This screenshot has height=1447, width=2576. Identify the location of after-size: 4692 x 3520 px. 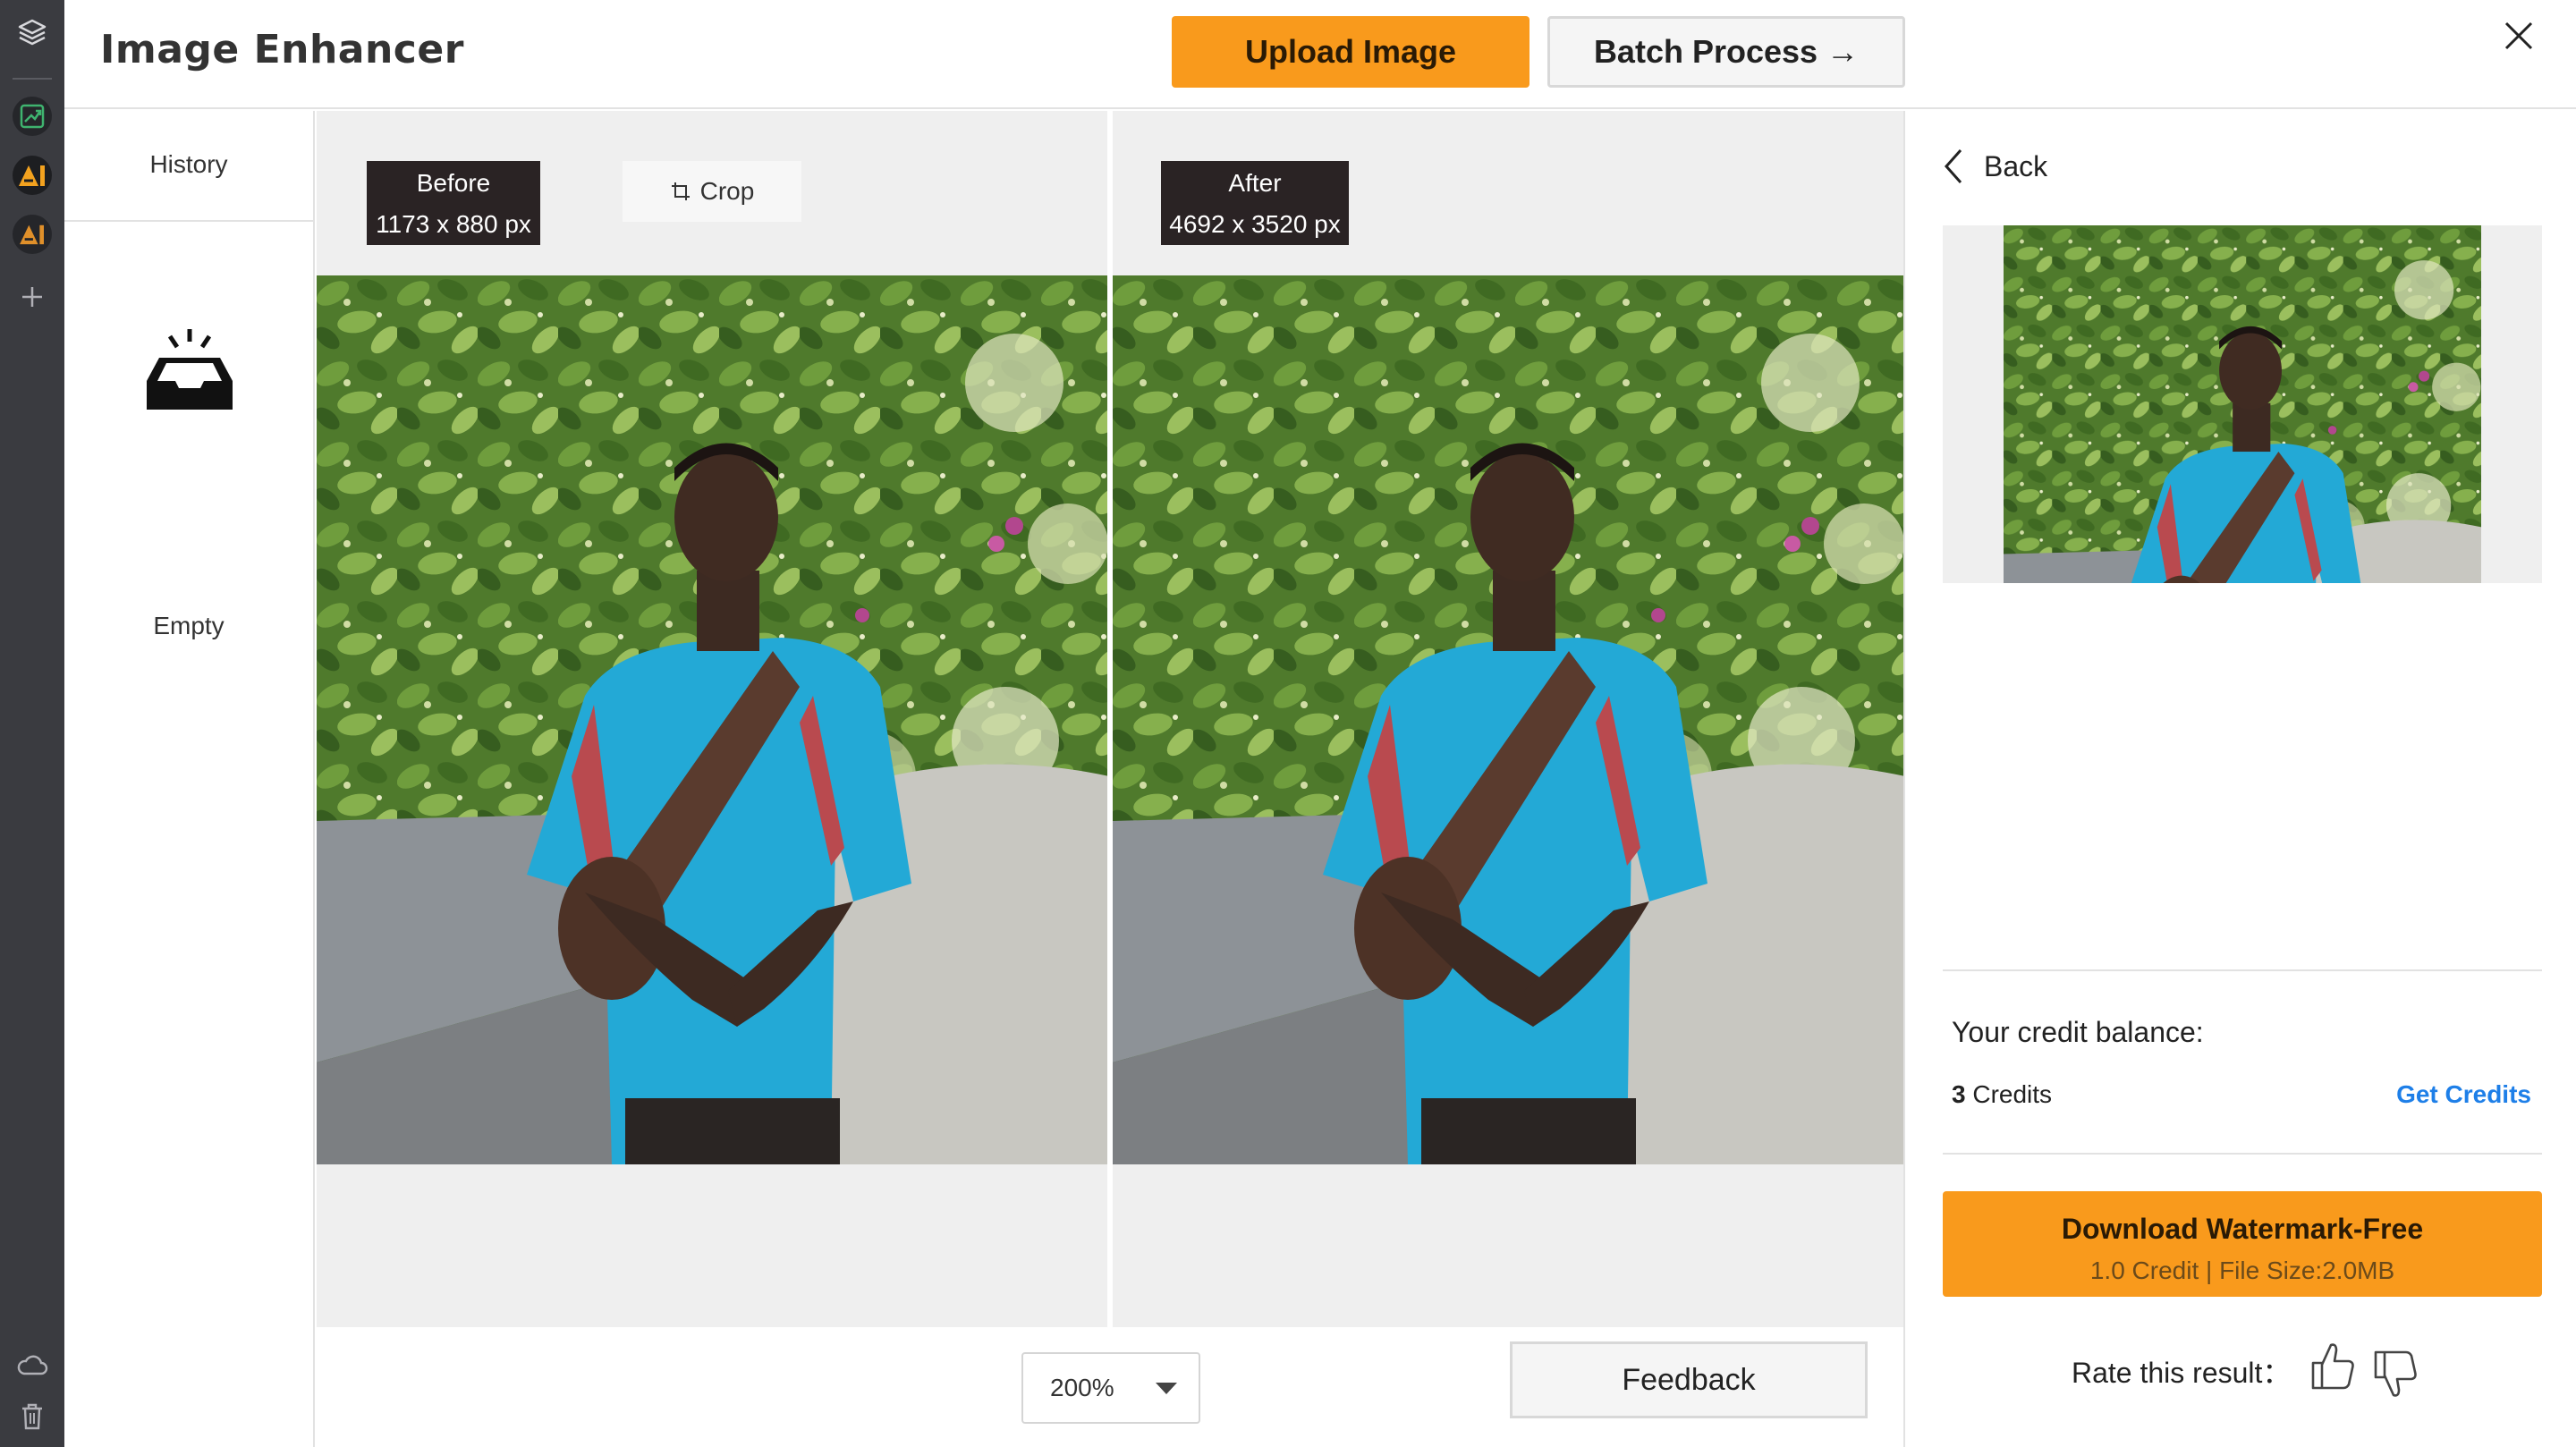
(1255, 224).